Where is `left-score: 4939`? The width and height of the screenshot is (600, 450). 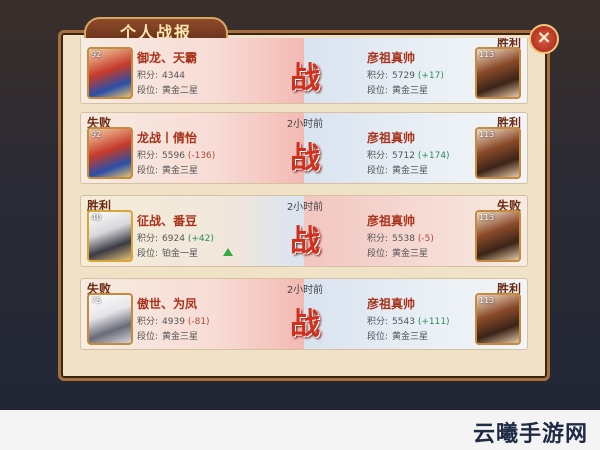
left-score: 4939 is located at coordinates (173, 322).